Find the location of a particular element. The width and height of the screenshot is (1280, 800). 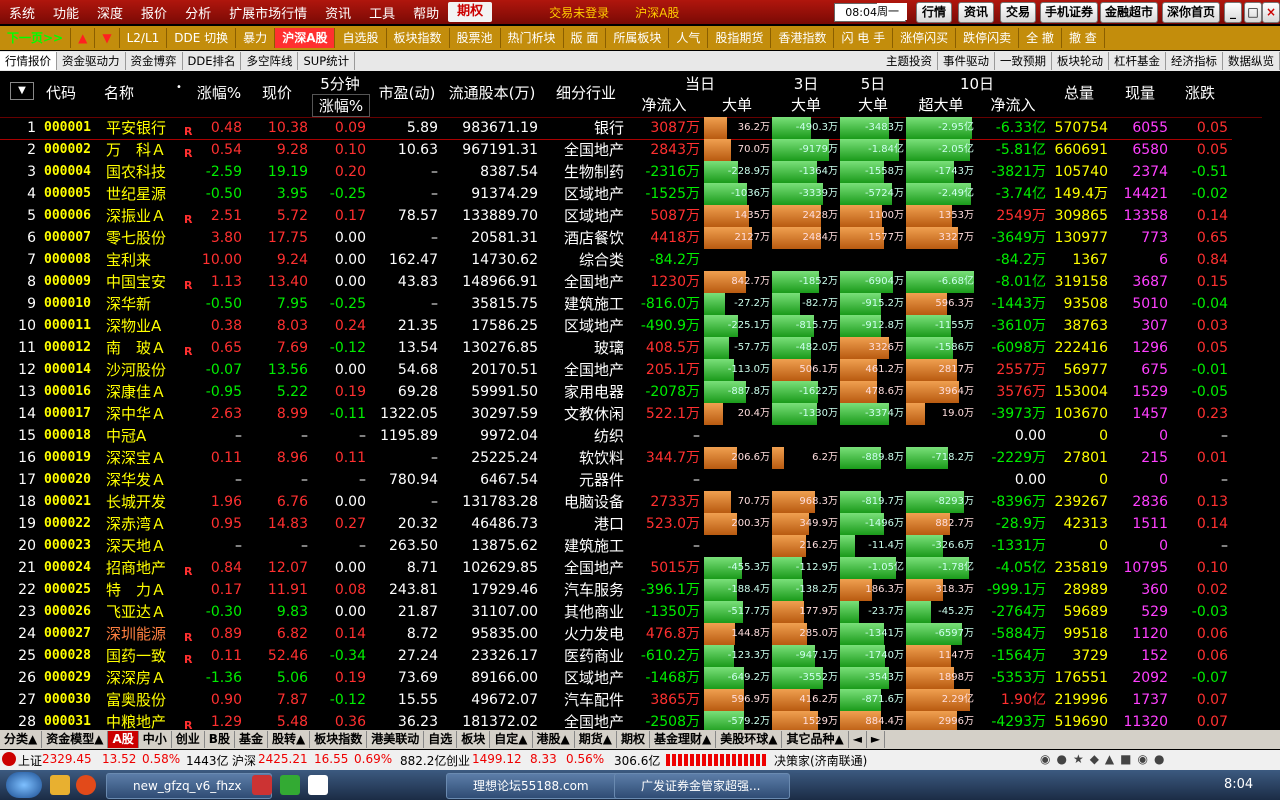

table-row: 17 000020 深华发Ａ – – – 780.94 6467.54 元器件 – 0.00 0 0 – is located at coordinates (616, 480).